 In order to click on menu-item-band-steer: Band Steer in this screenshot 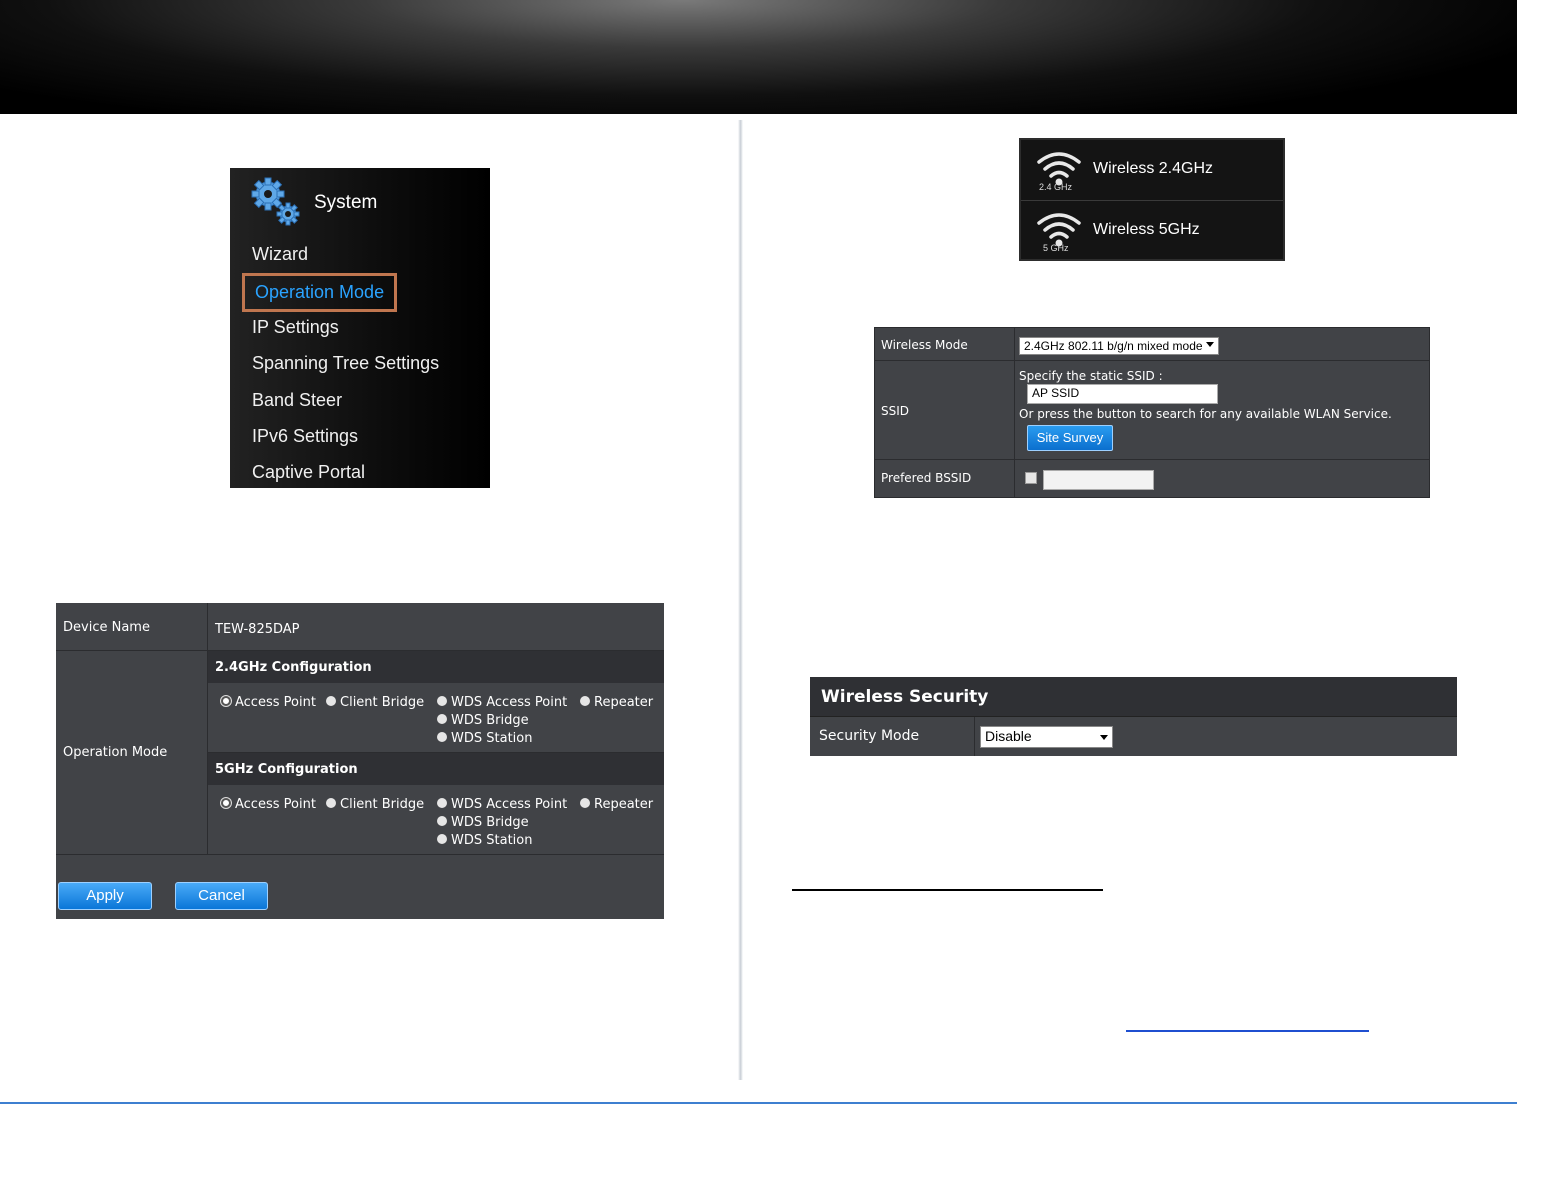, I will do `click(297, 400)`.